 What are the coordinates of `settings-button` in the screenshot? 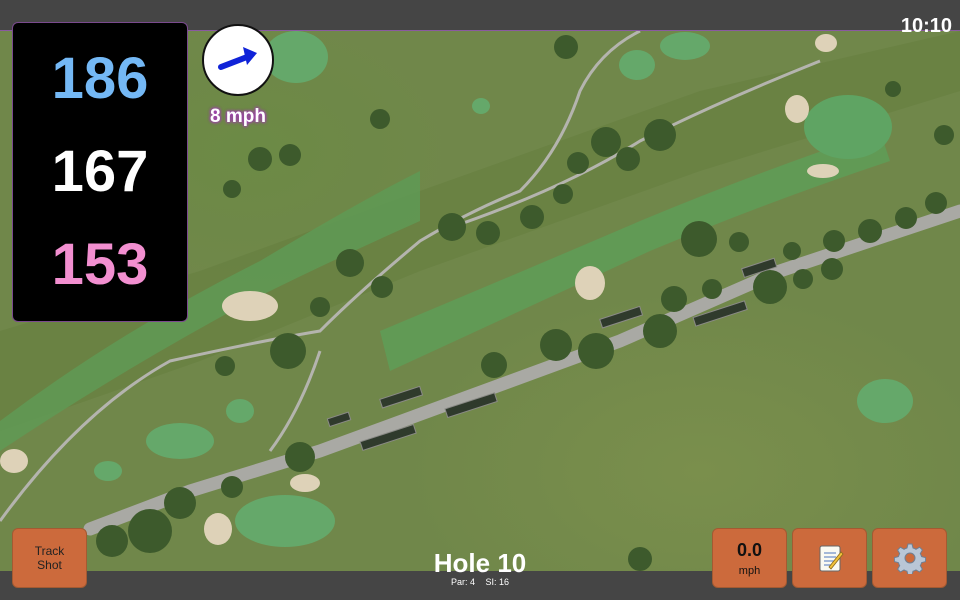 It's located at (909, 558).